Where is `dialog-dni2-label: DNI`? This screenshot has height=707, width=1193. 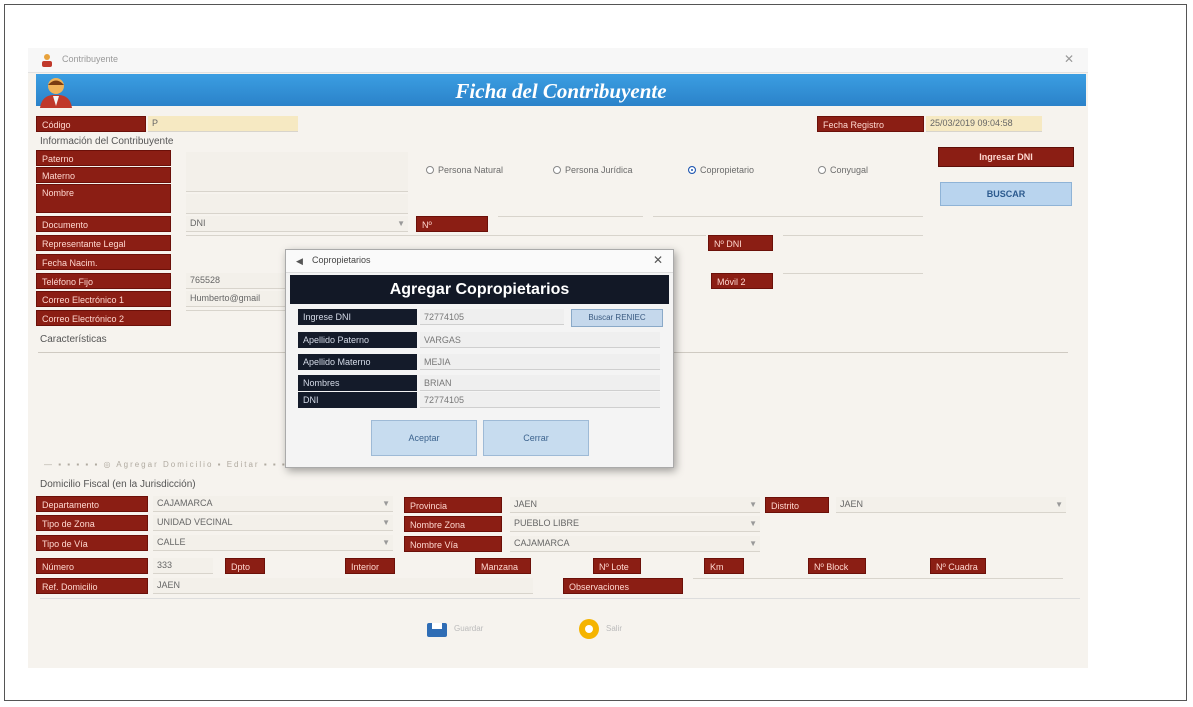
dialog-dni2-label: DNI is located at coordinates (357, 400).